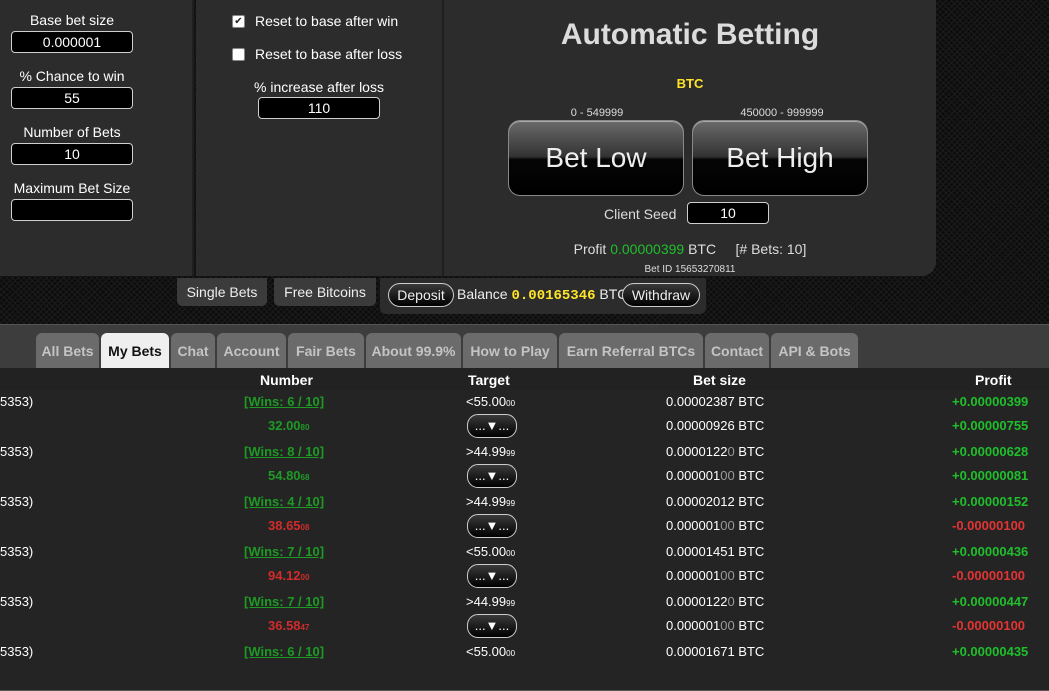 Image resolution: width=1049 pixels, height=691 pixels. I want to click on chance-to-win-input, so click(72, 98).